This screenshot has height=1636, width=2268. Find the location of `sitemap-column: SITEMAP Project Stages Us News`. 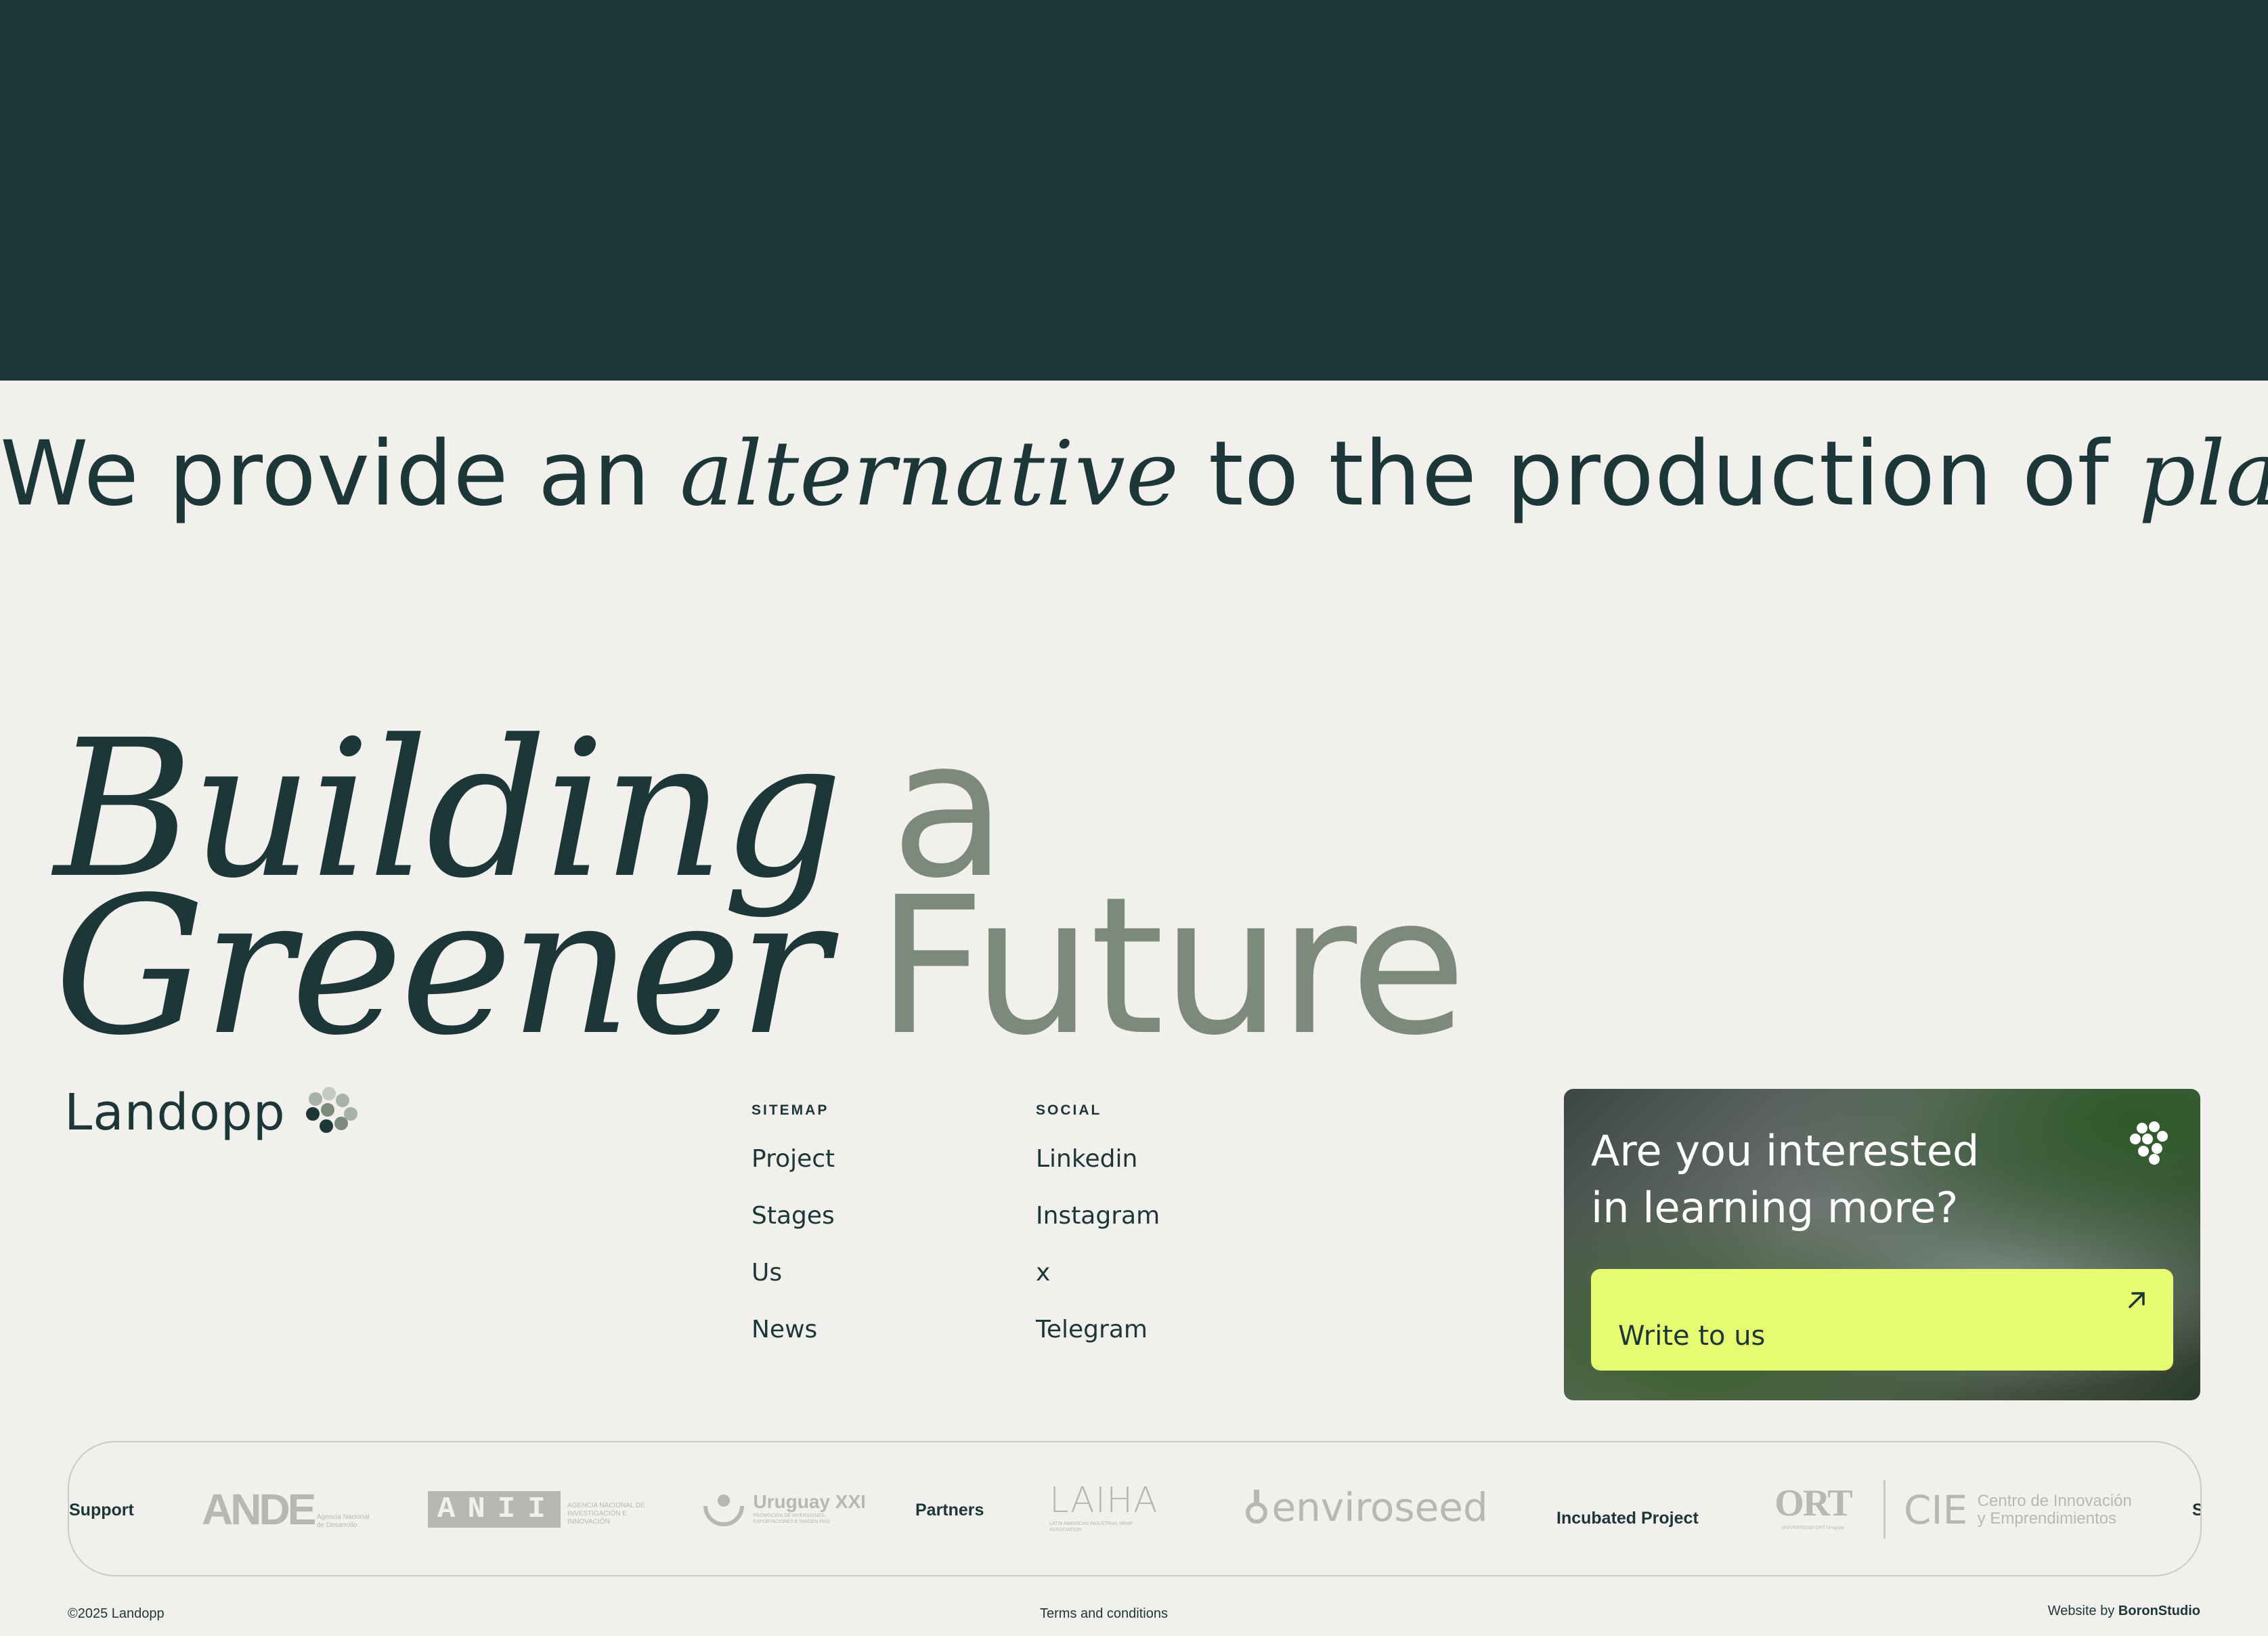

sitemap-column: SITEMAP Project Stages Us News is located at coordinates (793, 1230).